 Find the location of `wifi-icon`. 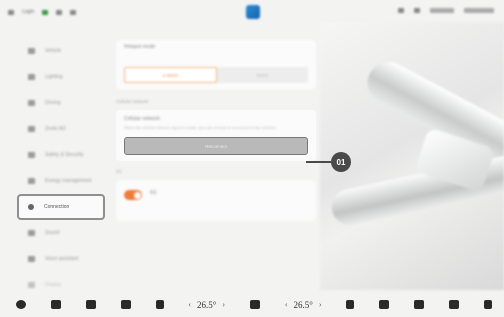

wifi-icon is located at coordinates (59, 12).